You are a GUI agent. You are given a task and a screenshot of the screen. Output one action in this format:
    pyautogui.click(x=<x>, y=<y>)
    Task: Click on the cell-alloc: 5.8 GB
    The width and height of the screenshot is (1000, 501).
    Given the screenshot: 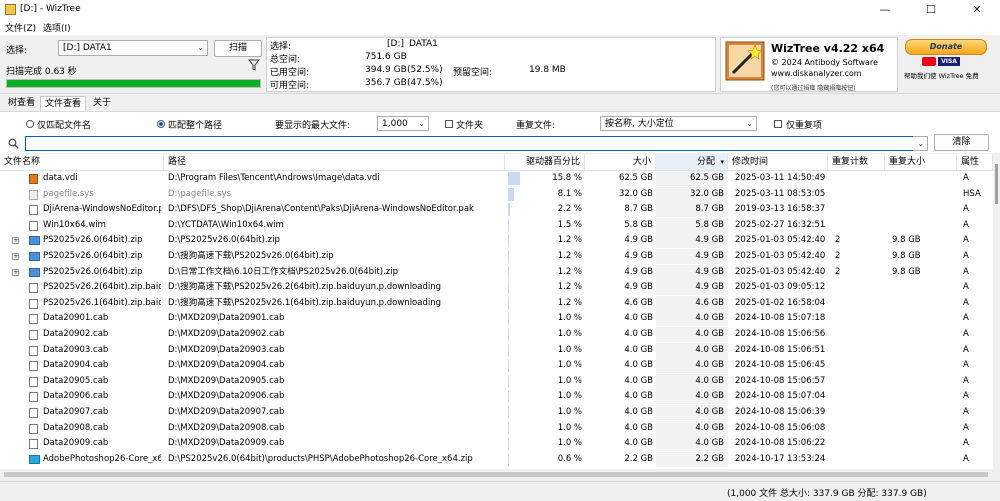 What is the action you would take?
    pyautogui.click(x=709, y=224)
    